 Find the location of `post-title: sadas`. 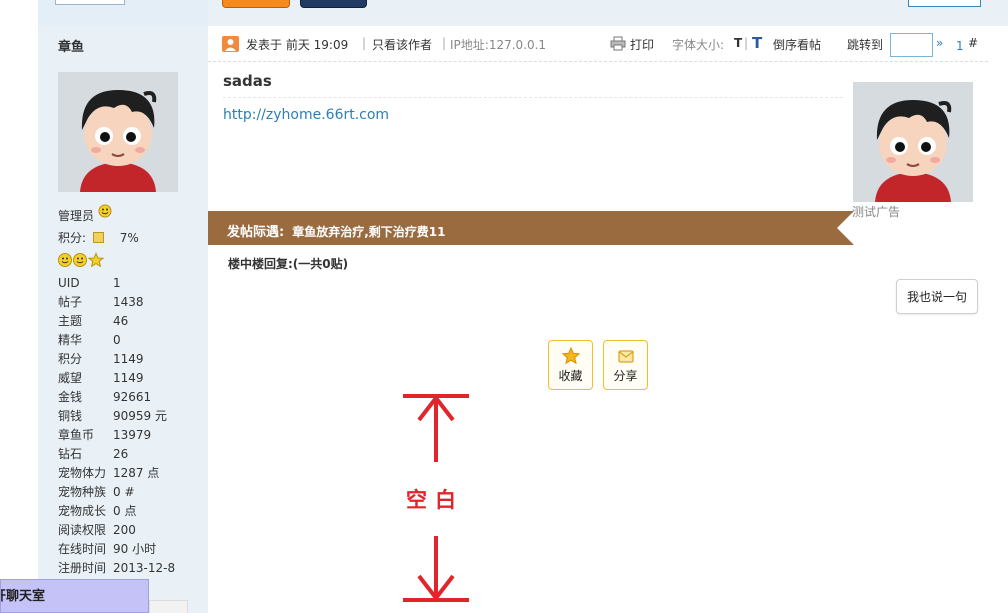

post-title: sadas is located at coordinates (247, 81).